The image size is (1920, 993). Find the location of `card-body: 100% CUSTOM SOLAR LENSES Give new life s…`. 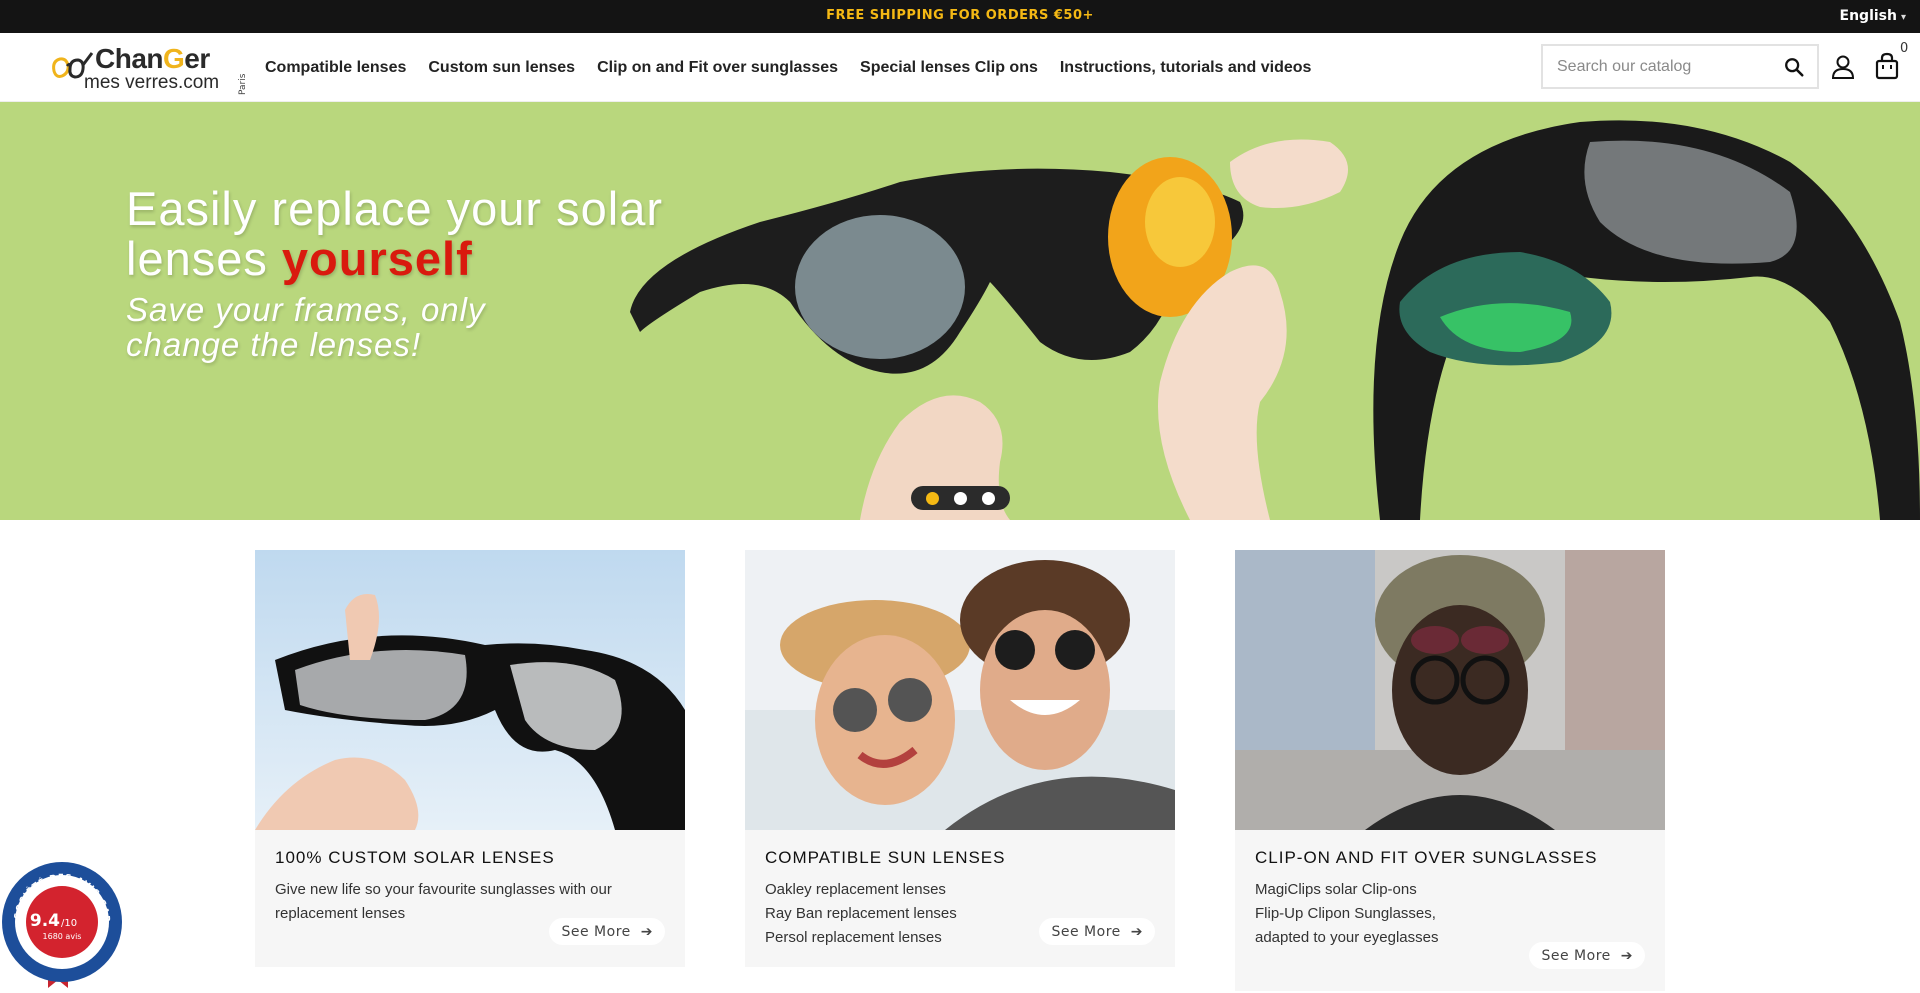

card-body: 100% CUSTOM SOLAR LENSES Give new life s… is located at coordinates (470, 887).